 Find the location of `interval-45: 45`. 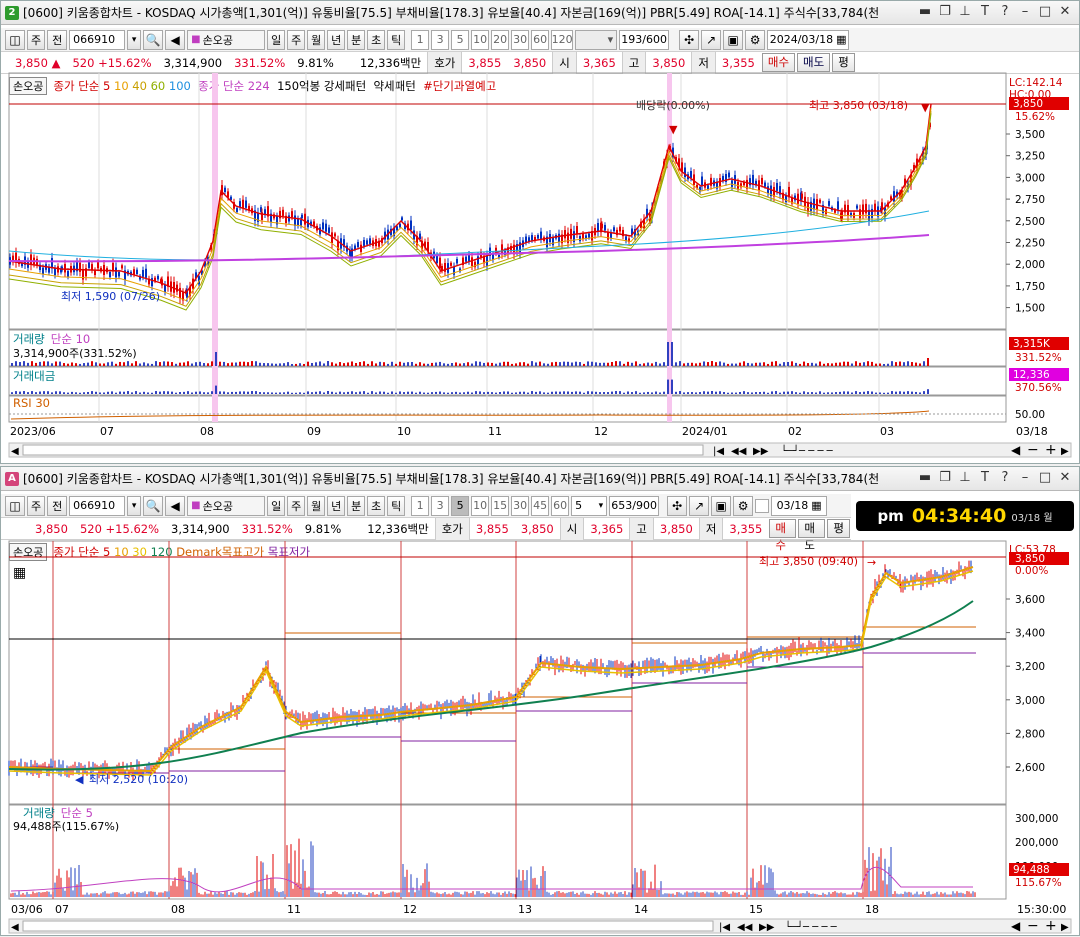

interval-45: 45 is located at coordinates (540, 505).